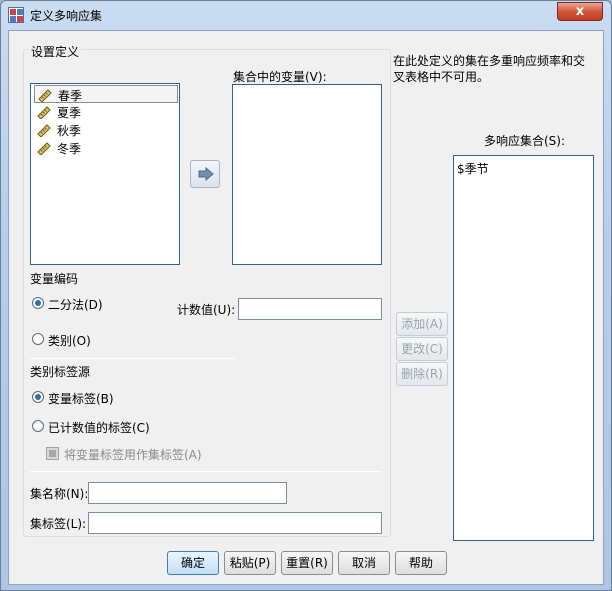 This screenshot has height=591, width=612. What do you see at coordinates (106, 148) in the screenshot?
I see `list-item: 冬季` at bounding box center [106, 148].